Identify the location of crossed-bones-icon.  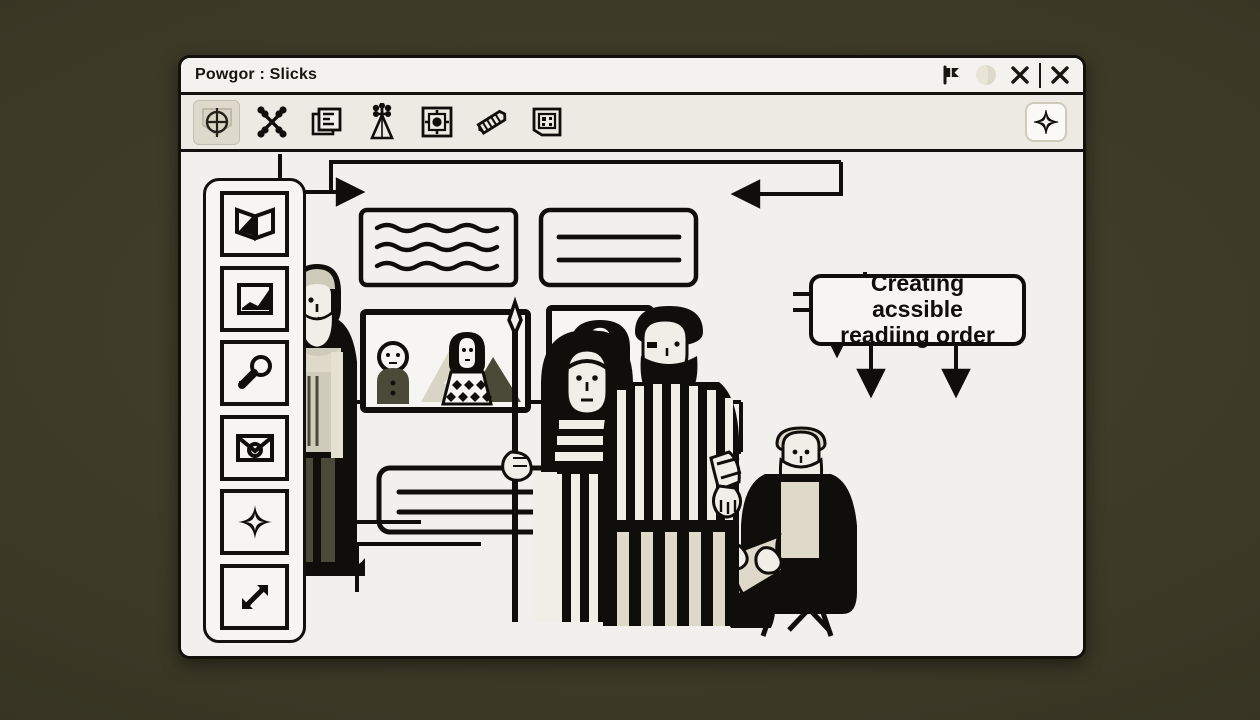
(271, 122).